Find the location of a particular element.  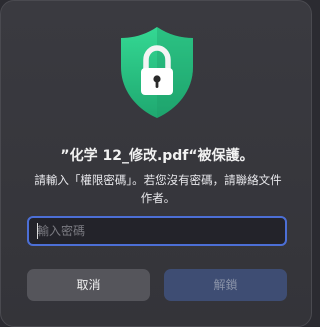

unlock-button: 解鎖 is located at coordinates (225, 285).